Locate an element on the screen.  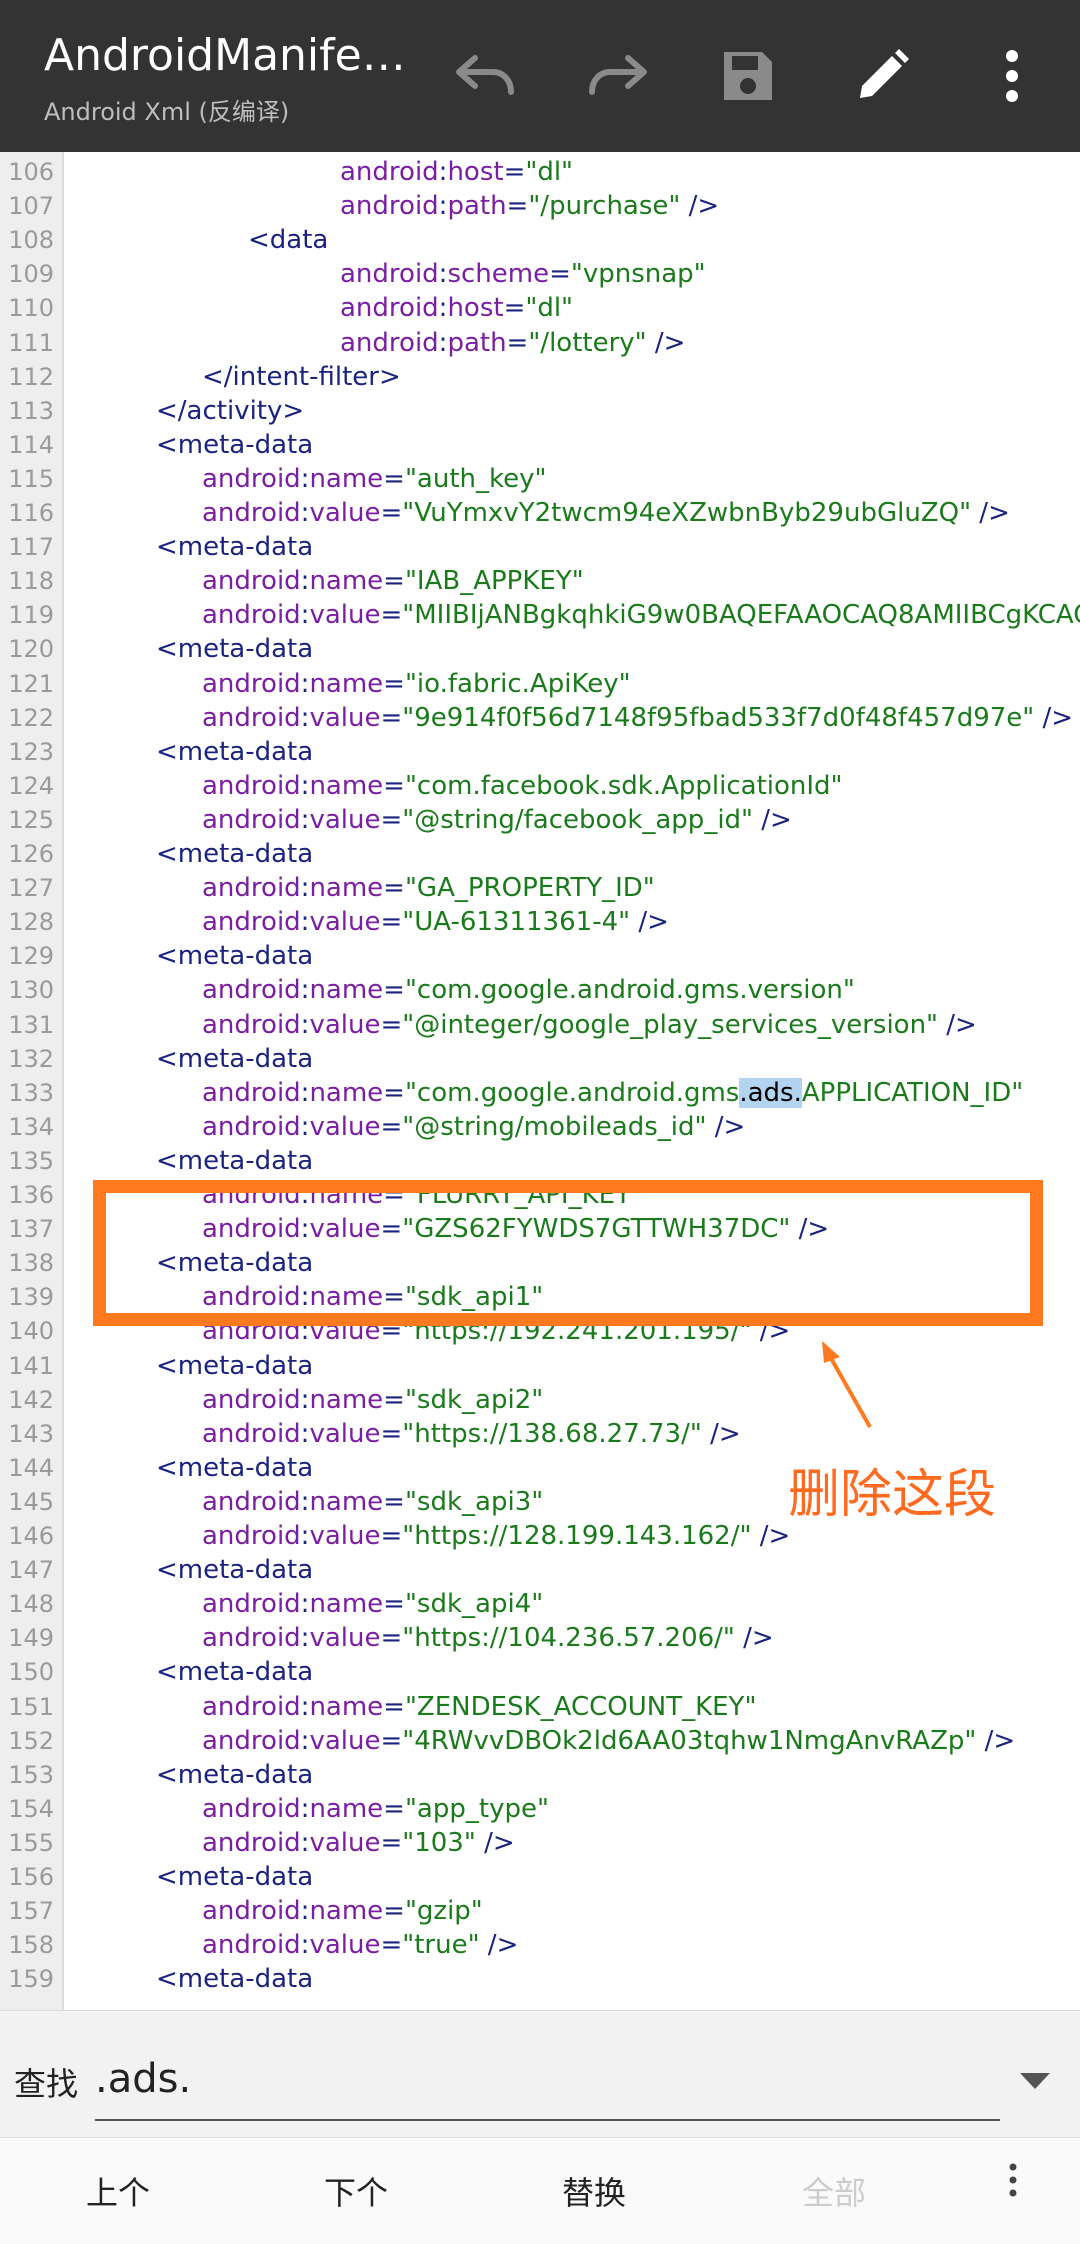
code-text: <data is located at coordinates (288, 240).